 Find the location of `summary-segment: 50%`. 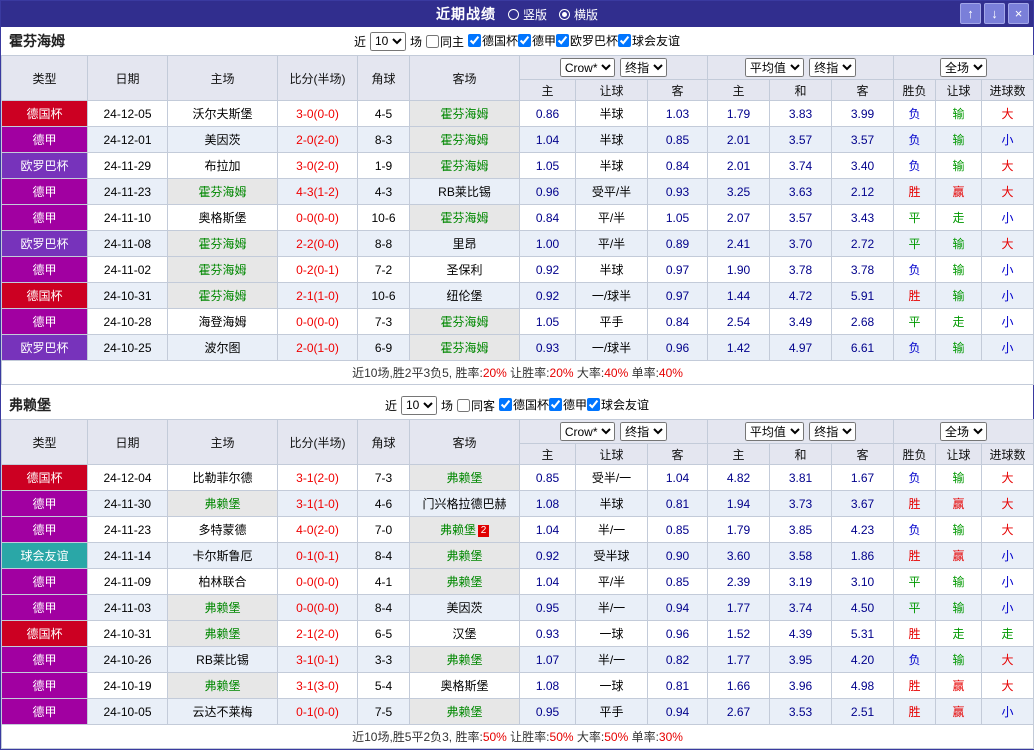

summary-segment: 50% is located at coordinates (561, 737).